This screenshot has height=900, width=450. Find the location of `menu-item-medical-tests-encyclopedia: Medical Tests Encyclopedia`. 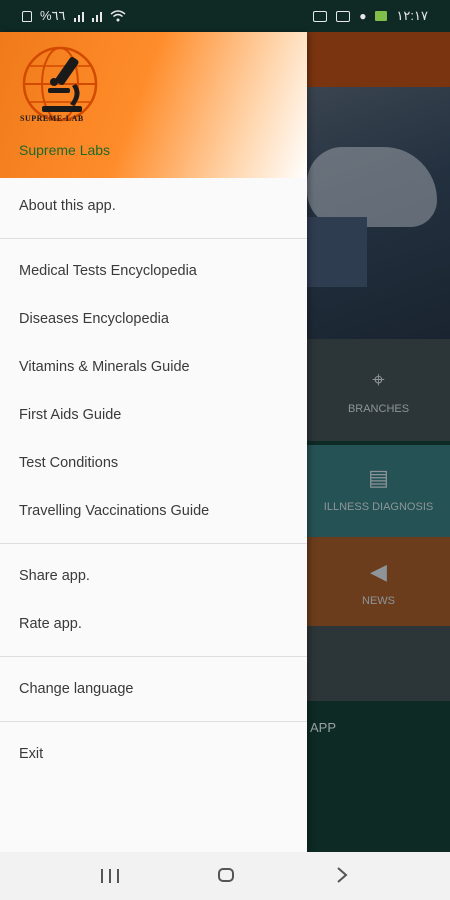

menu-item-medical-tests-encyclopedia: Medical Tests Encyclopedia is located at coordinates (153, 271).